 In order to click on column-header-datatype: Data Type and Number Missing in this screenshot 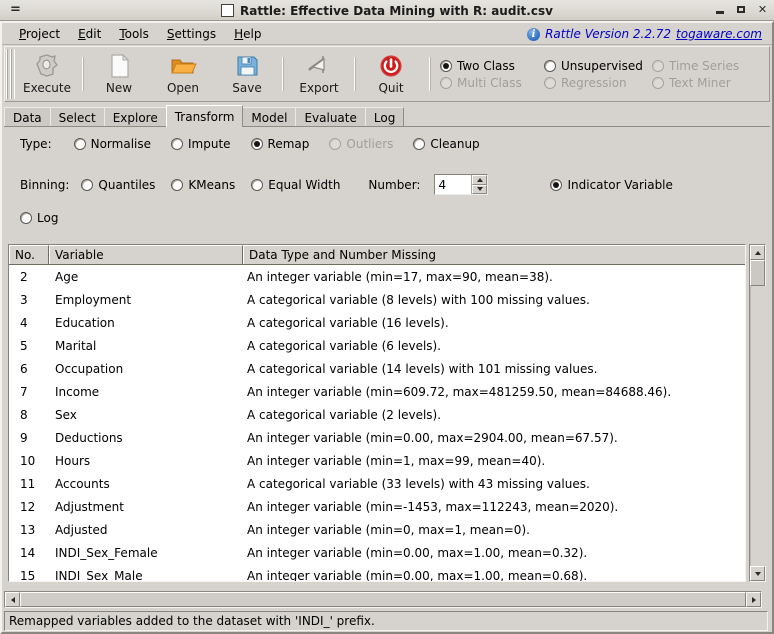, I will do `click(494, 254)`.